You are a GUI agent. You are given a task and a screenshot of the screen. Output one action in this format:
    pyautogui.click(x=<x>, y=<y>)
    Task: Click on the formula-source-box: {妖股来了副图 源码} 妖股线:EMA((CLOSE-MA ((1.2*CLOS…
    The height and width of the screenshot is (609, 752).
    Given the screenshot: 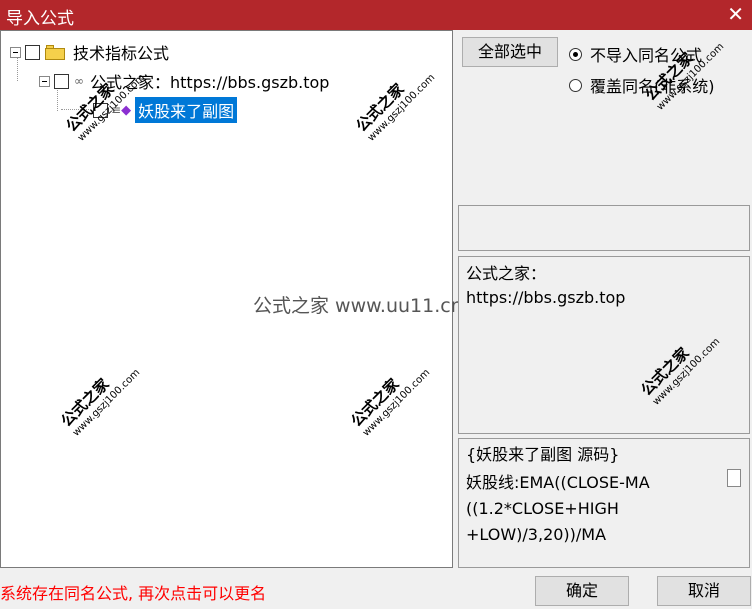 What is the action you would take?
    pyautogui.click(x=604, y=503)
    